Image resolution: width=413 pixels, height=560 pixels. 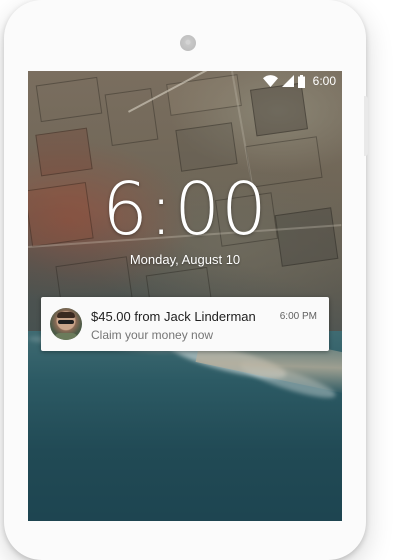 What do you see at coordinates (66, 315) in the screenshot?
I see `avatar-hair` at bounding box center [66, 315].